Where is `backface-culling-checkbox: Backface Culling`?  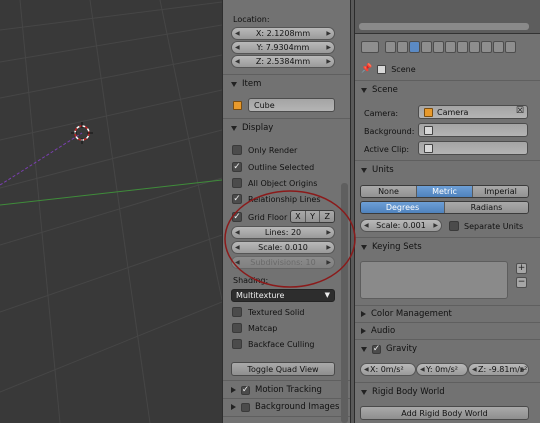
backface-culling-checkbox: Backface Culling is located at coordinates (273, 344).